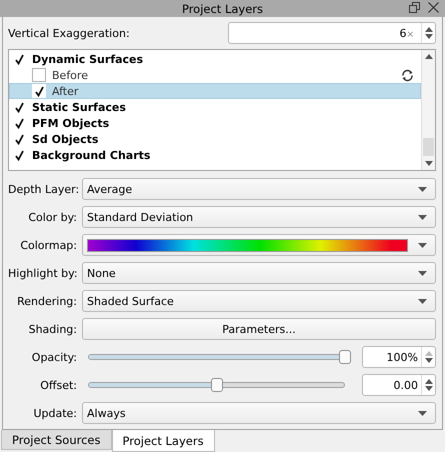  I want to click on layer-item: Before, so click(215, 75).